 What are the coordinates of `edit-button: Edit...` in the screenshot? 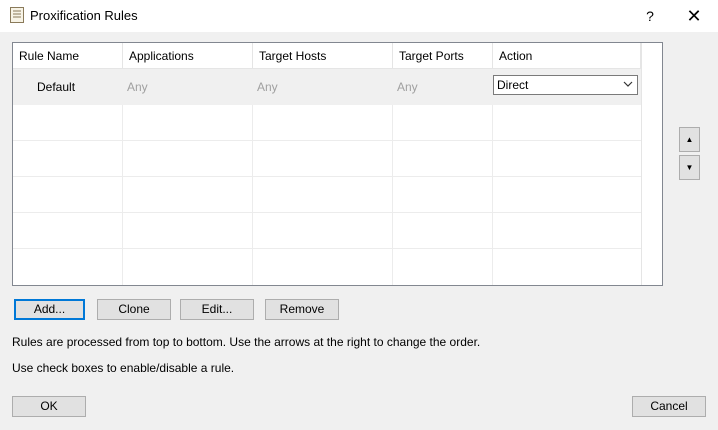 It's located at (217, 309).